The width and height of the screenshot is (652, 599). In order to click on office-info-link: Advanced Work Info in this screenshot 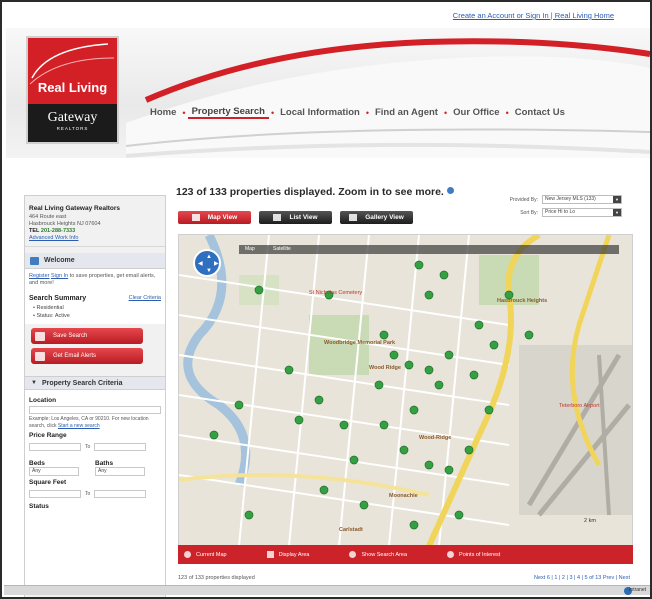, I will do `click(95, 238)`.